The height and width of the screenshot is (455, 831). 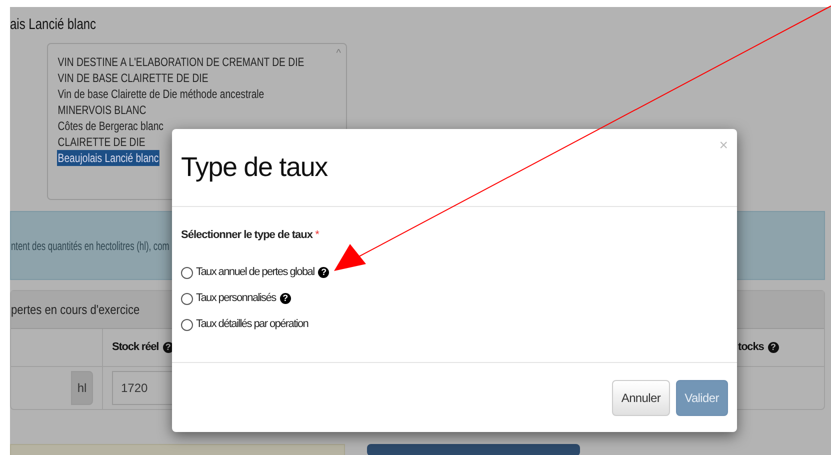 I want to click on list-option: VIN DE BASE CLAIRETTE DE DIE, so click(x=133, y=78).